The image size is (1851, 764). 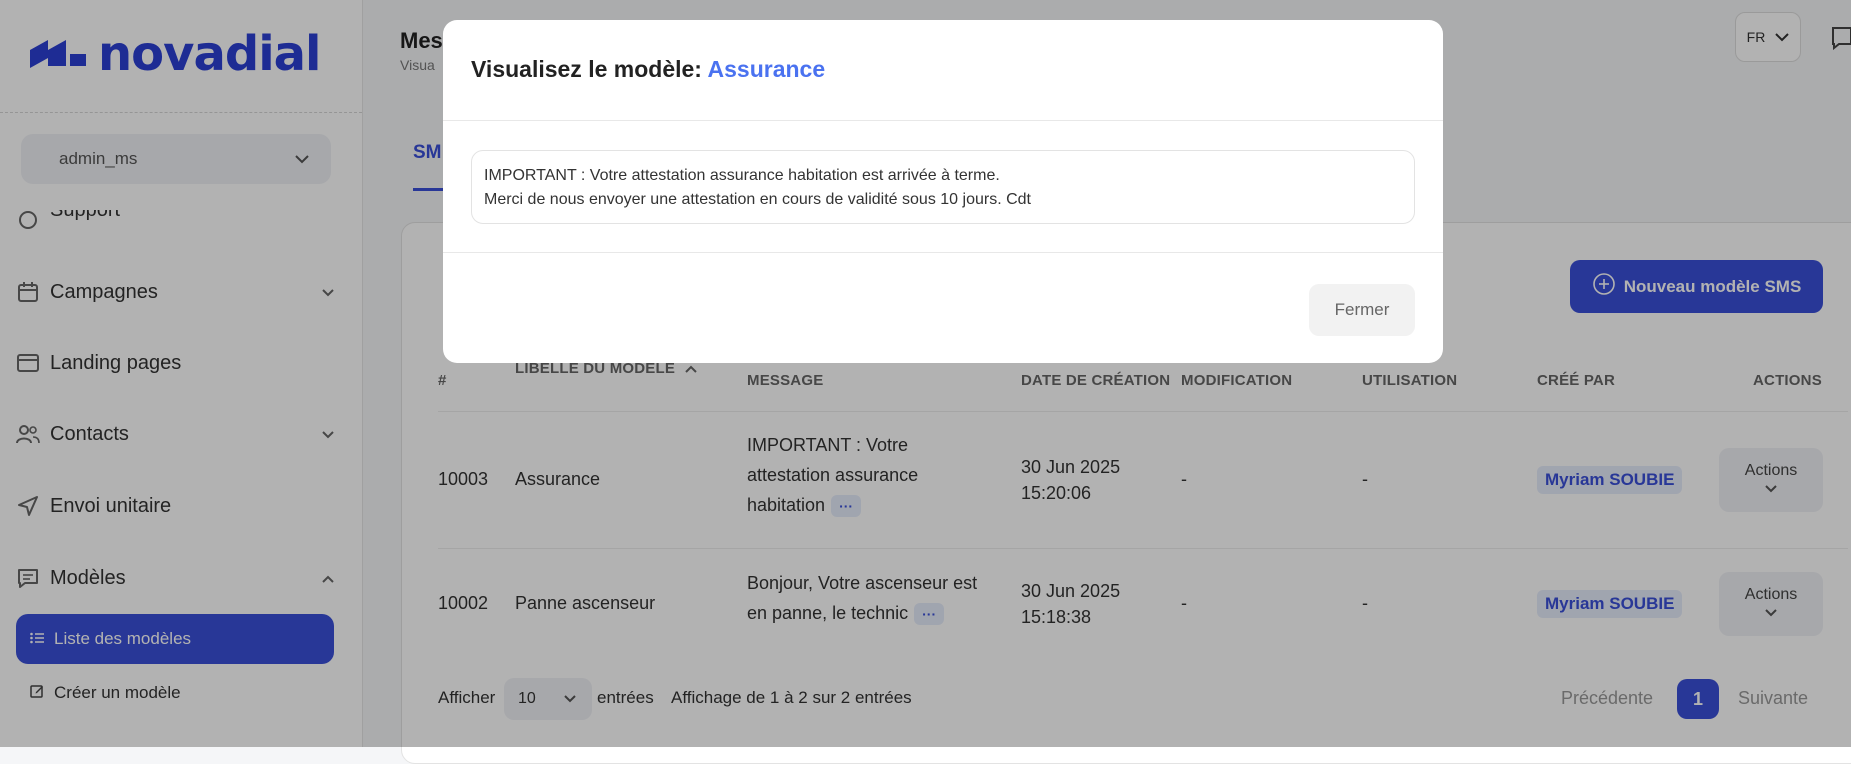 I want to click on modal-title-template-name: Assurance, so click(x=766, y=69).